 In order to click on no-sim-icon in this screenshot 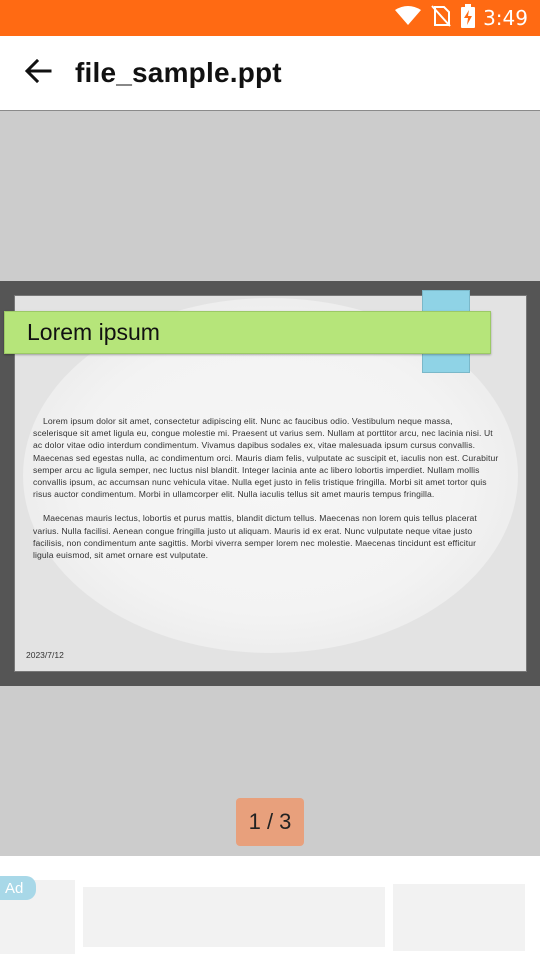, I will do `click(441, 18)`.